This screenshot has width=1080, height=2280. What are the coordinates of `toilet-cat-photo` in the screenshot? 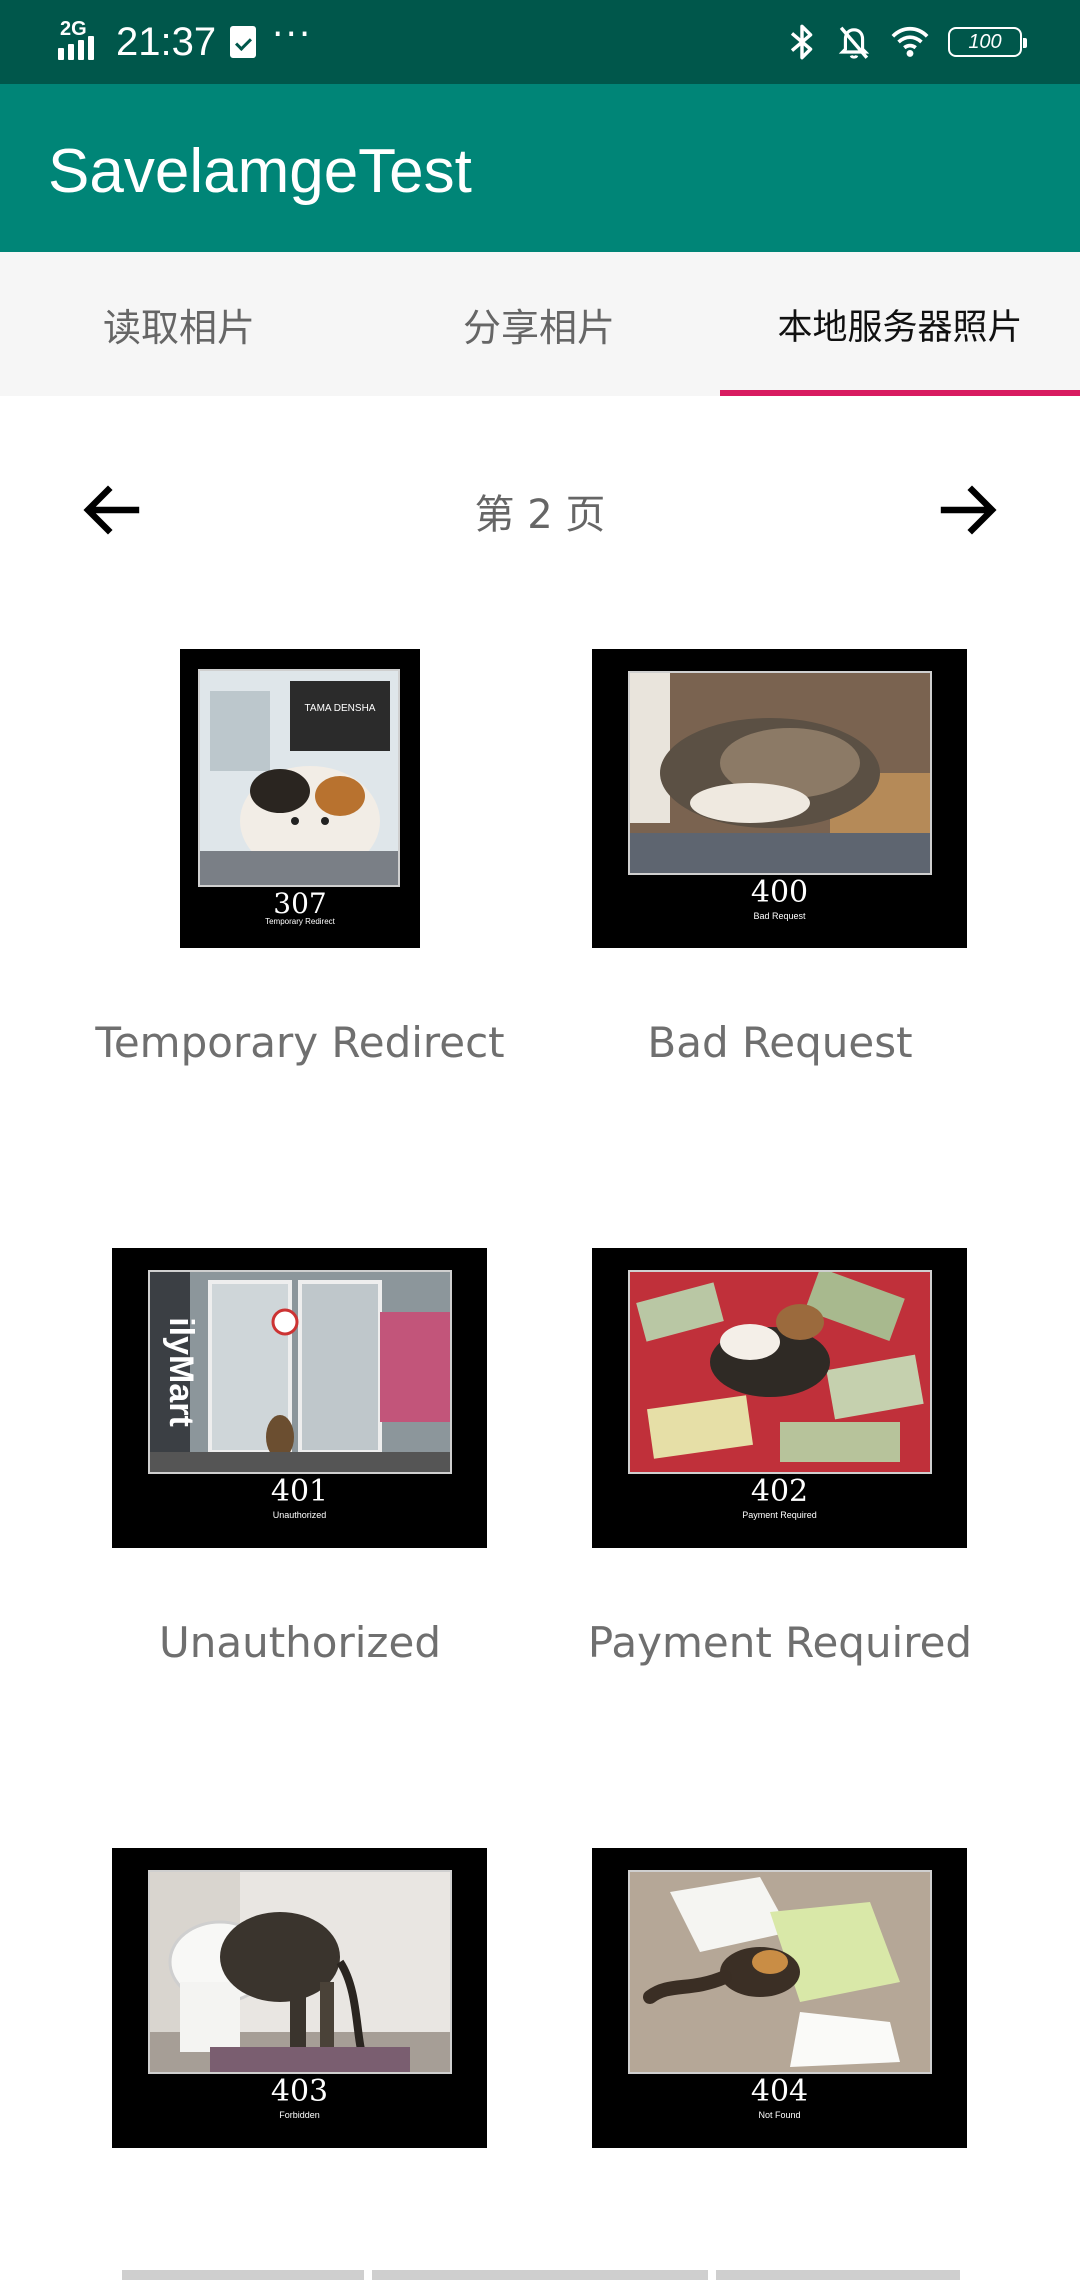 It's located at (300, 1972).